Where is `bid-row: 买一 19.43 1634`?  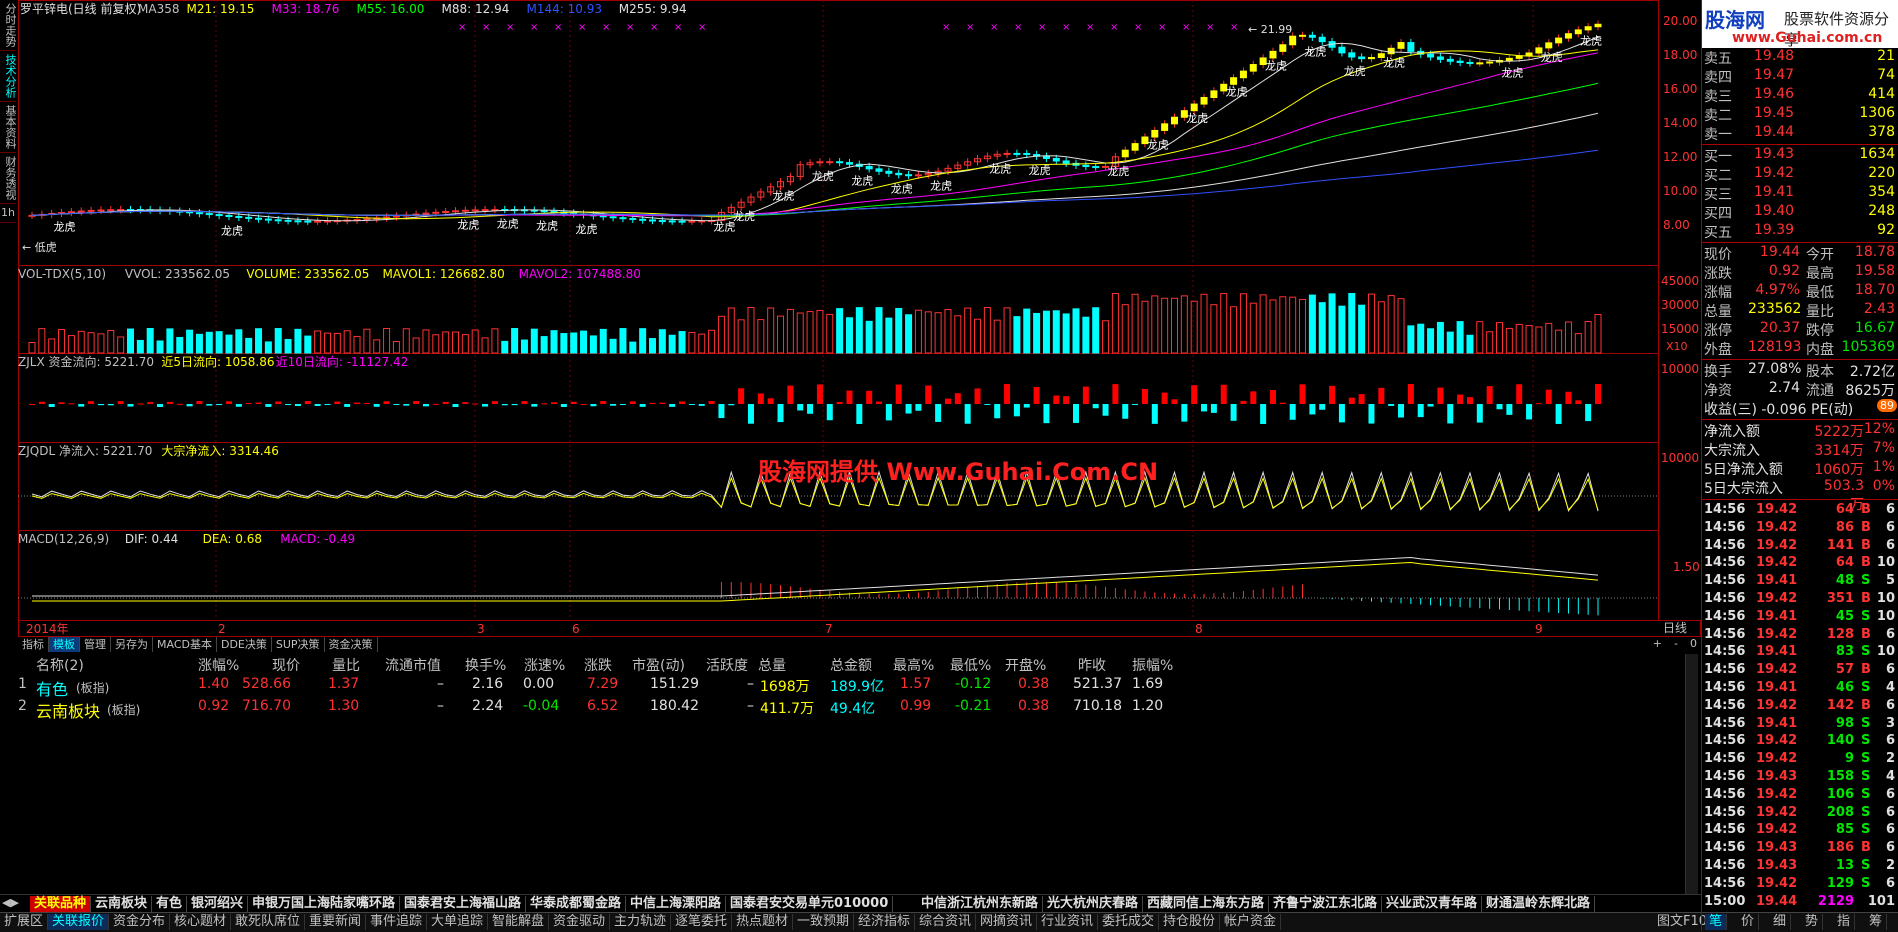
bid-row: 买一 19.43 1634 is located at coordinates (1800, 155).